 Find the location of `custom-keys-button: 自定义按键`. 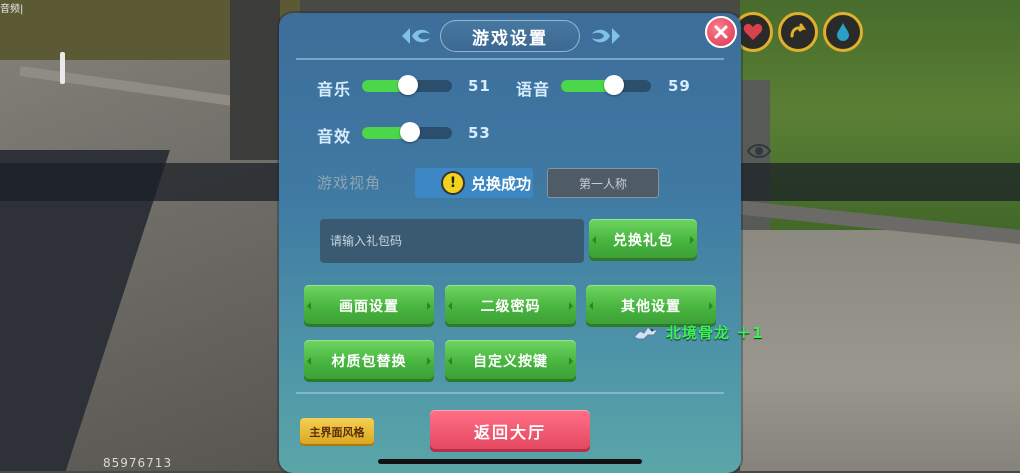

custom-keys-button: 自定义按键 is located at coordinates (510, 361).